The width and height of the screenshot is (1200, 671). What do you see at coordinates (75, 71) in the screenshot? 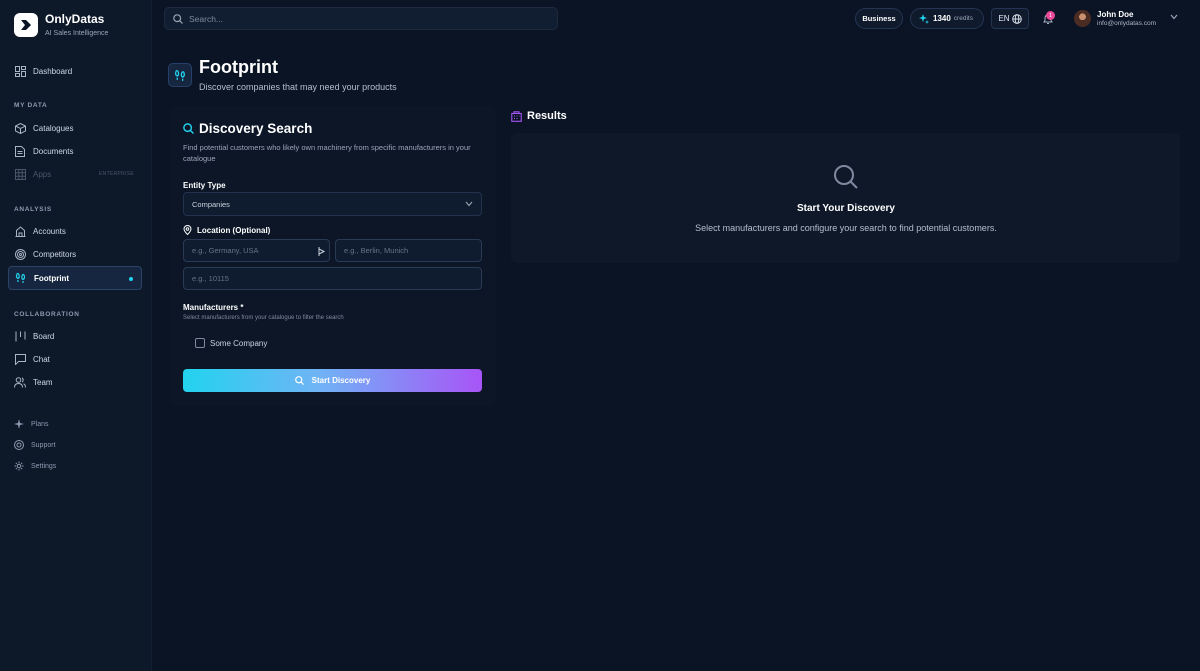
I see `sidebar-item-dashboard: Dashboard` at bounding box center [75, 71].